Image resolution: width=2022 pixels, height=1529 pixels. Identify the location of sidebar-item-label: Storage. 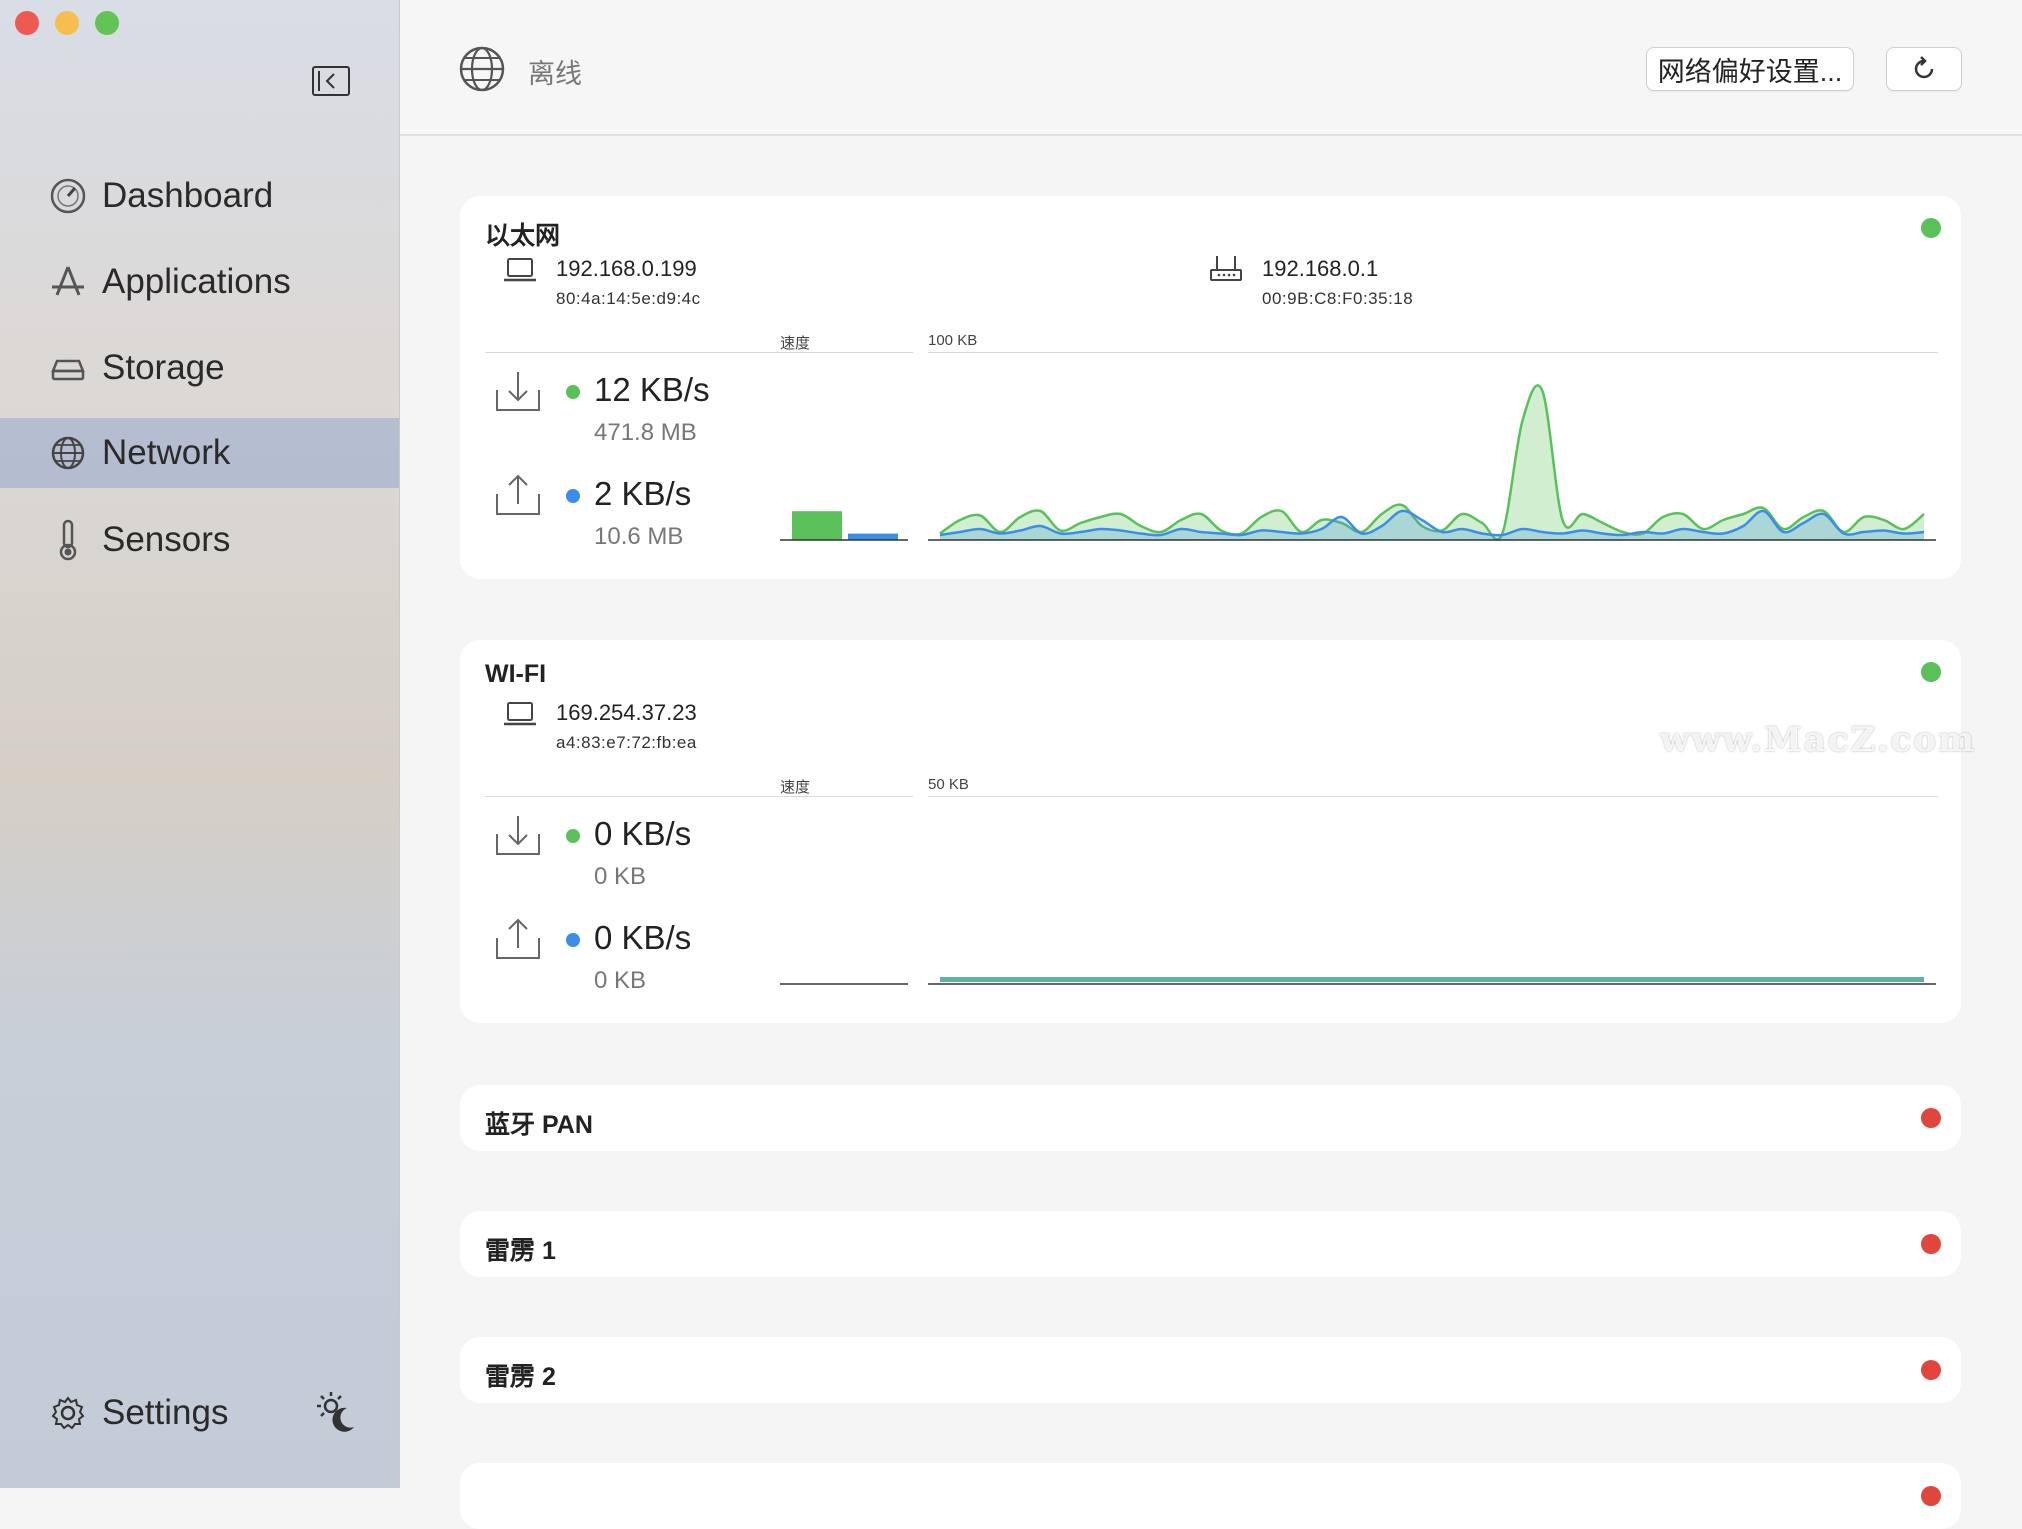
(163, 367).